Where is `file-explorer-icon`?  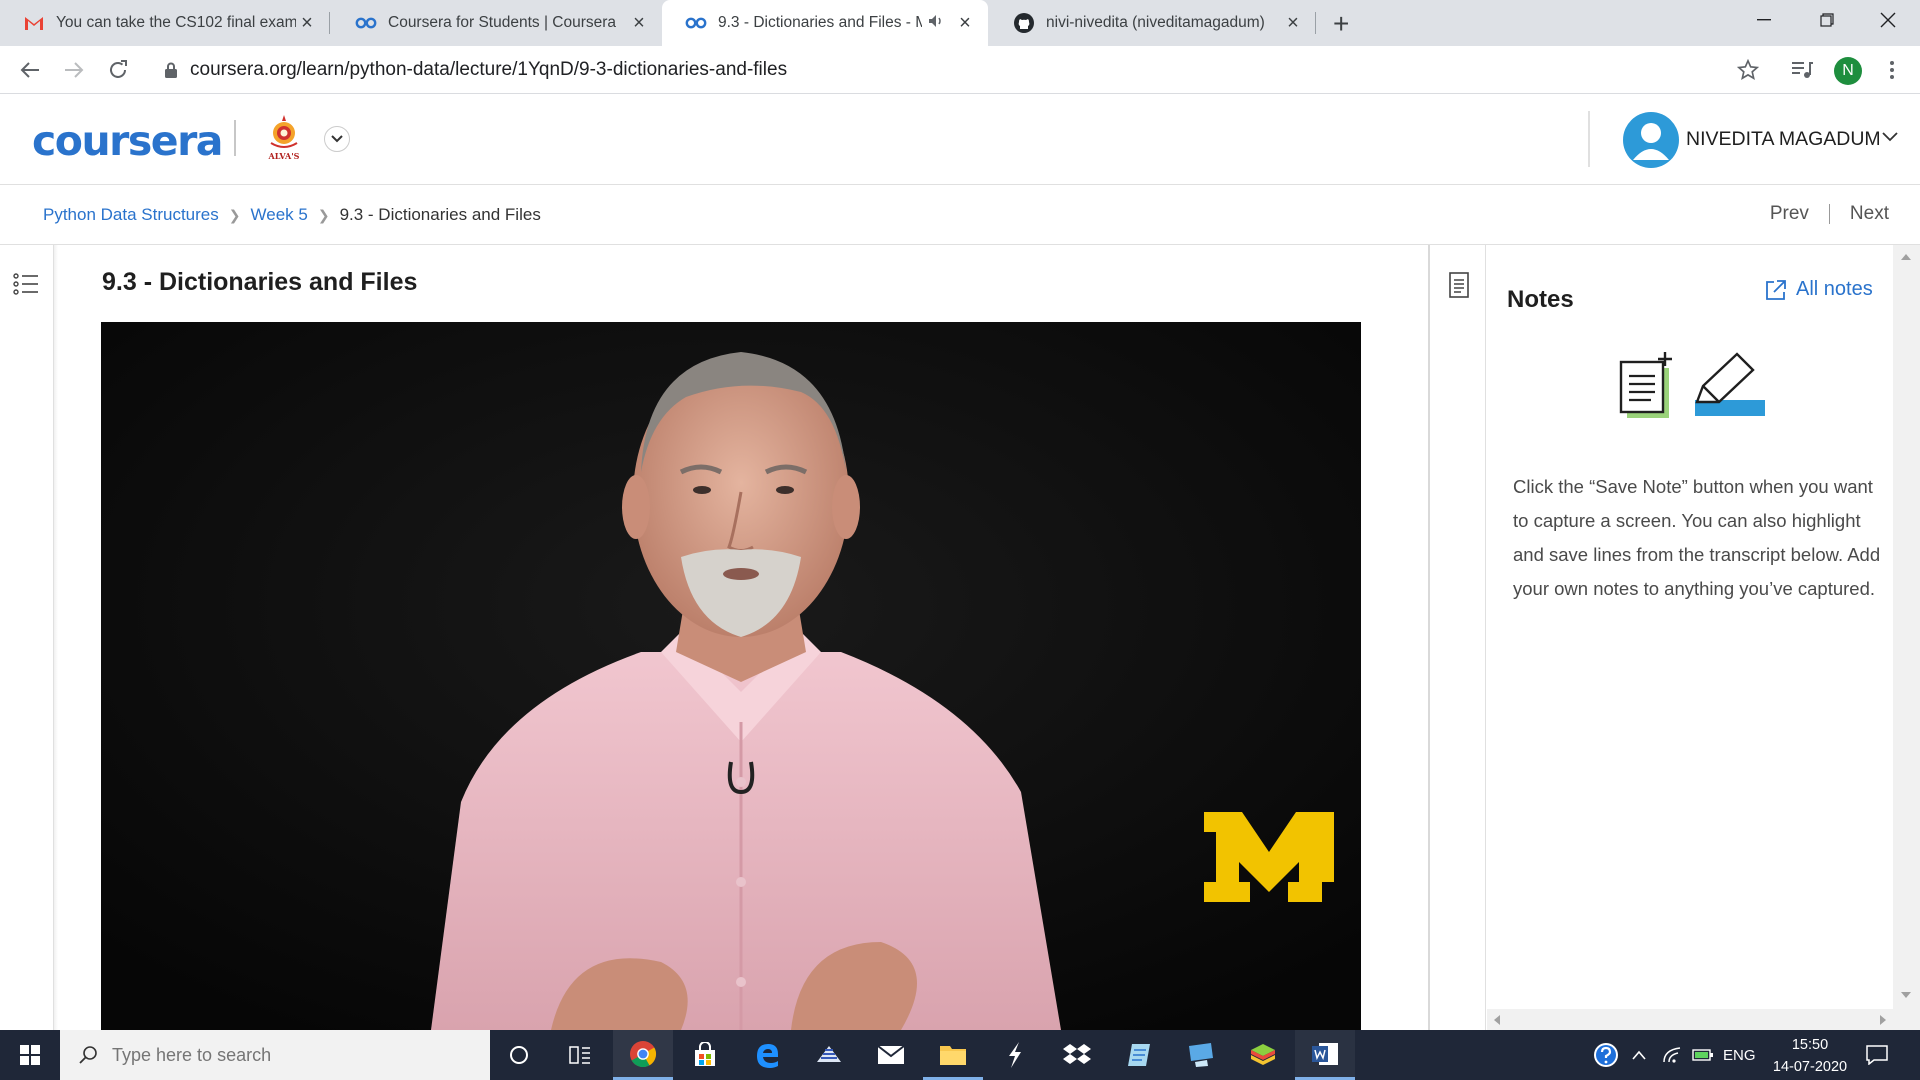
file-explorer-icon is located at coordinates (953, 1055).